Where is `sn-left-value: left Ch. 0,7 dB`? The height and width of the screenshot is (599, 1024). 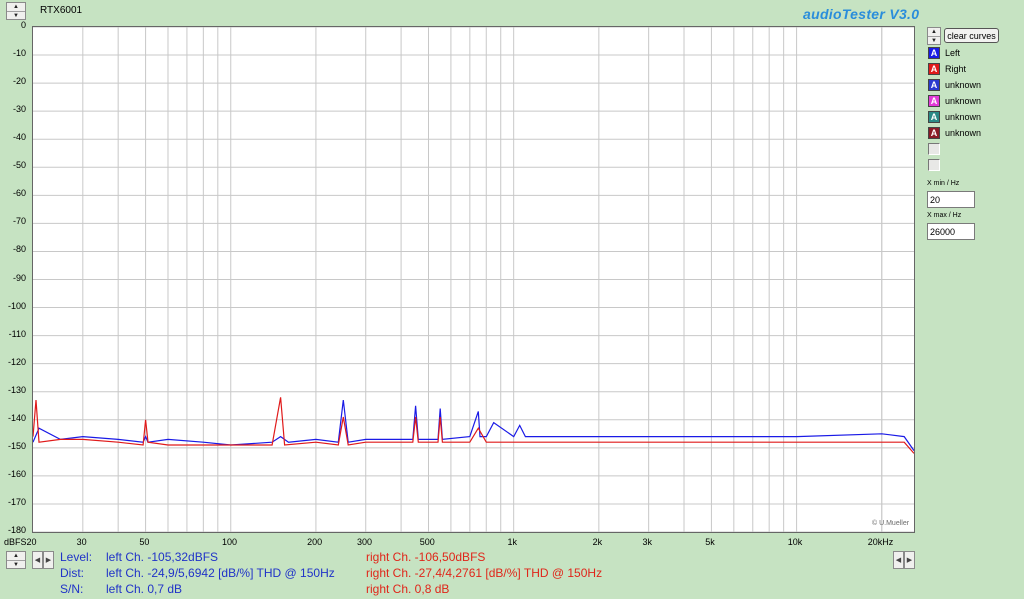 sn-left-value: left Ch. 0,7 dB is located at coordinates (144, 589).